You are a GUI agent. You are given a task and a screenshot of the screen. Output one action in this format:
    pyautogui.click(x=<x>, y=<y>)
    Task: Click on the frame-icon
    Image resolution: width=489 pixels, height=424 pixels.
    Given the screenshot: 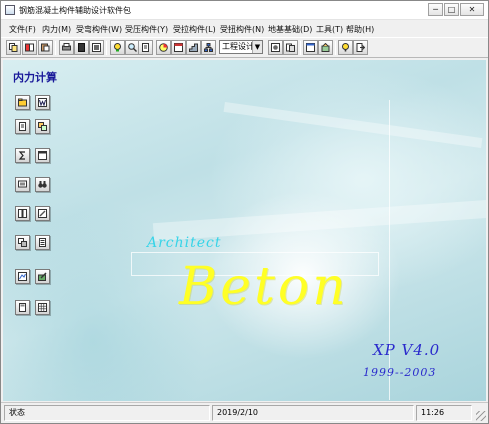 What is the action you would take?
    pyautogui.click(x=42, y=155)
    